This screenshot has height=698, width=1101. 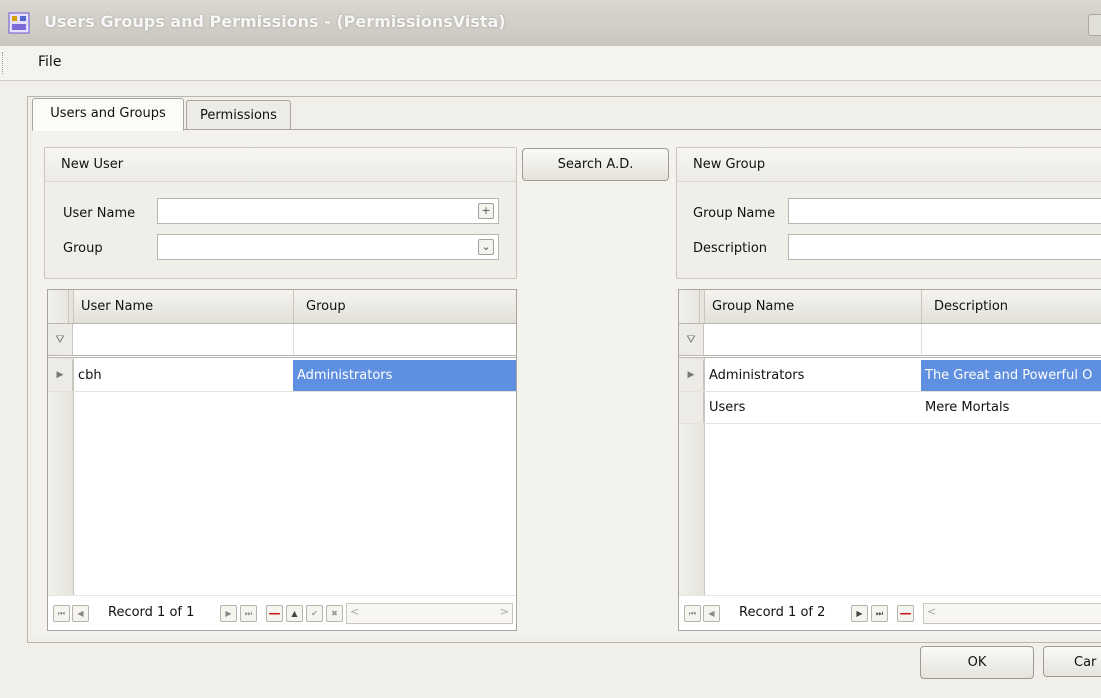 I want to click on row-indicator, so click(x=691, y=407).